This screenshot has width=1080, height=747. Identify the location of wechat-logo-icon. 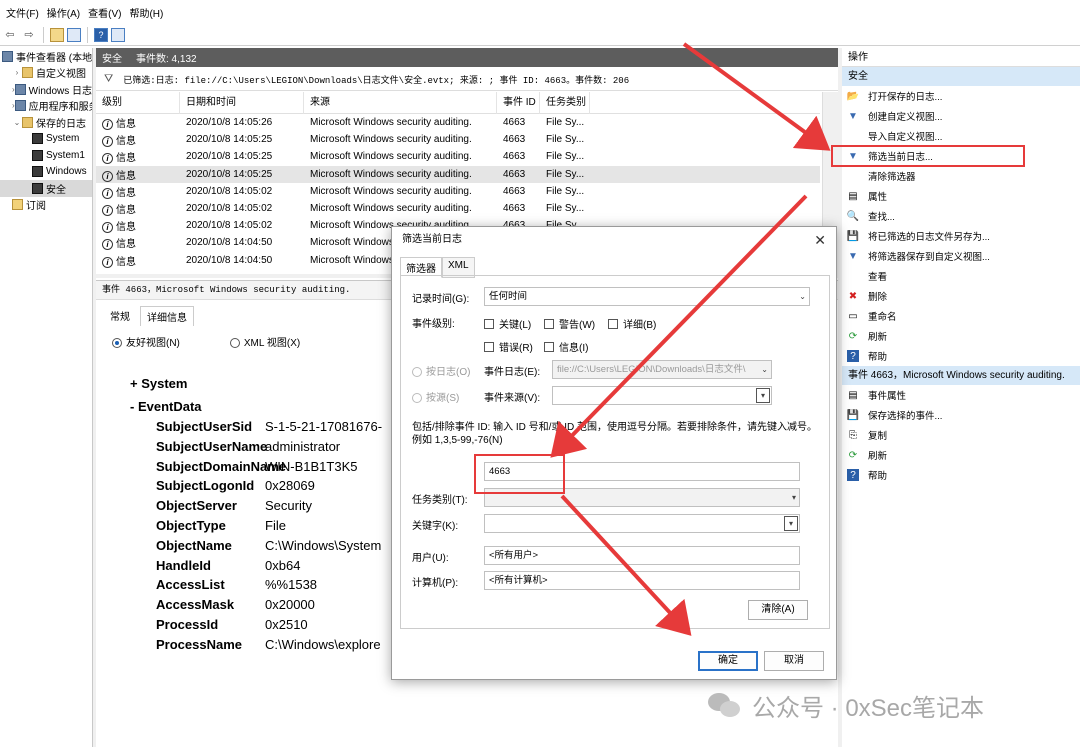
(725, 705).